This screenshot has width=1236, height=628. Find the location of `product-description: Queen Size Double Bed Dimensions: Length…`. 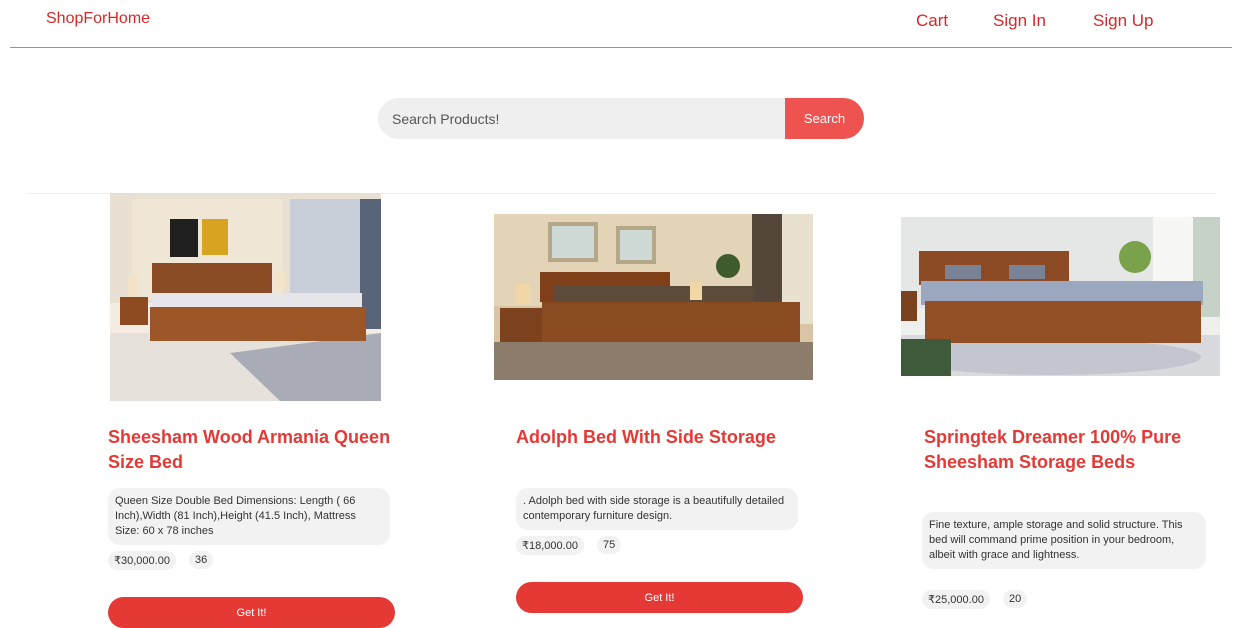

product-description: Queen Size Double Bed Dimensions: Length… is located at coordinates (249, 516).